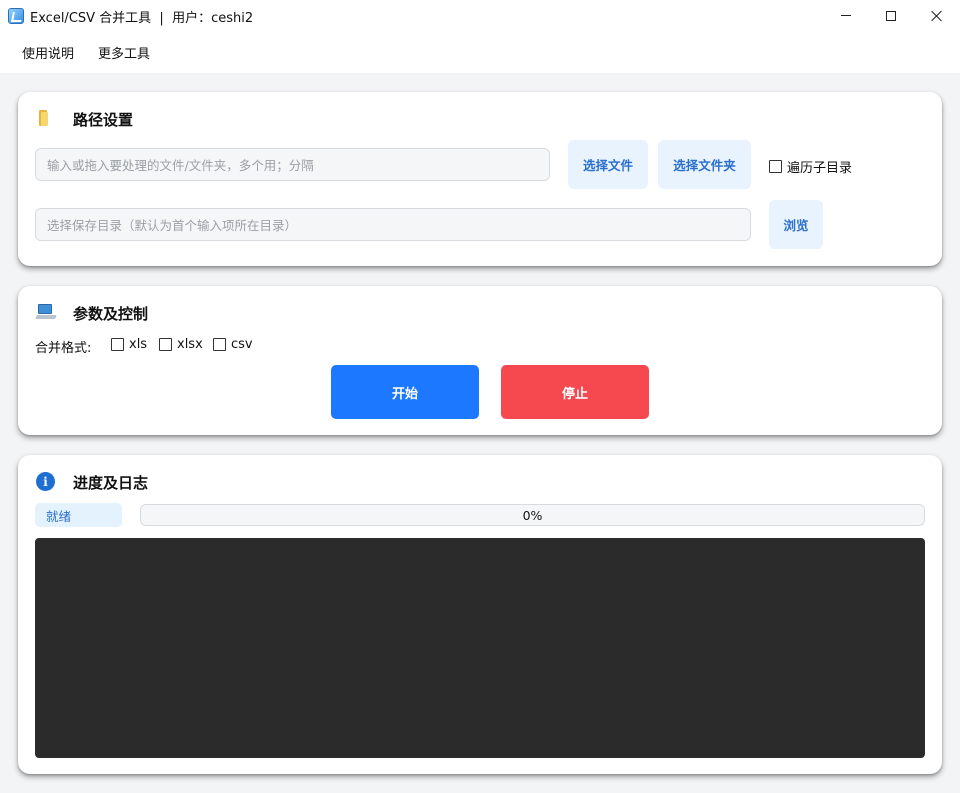  I want to click on info-icon: i, so click(45, 481).